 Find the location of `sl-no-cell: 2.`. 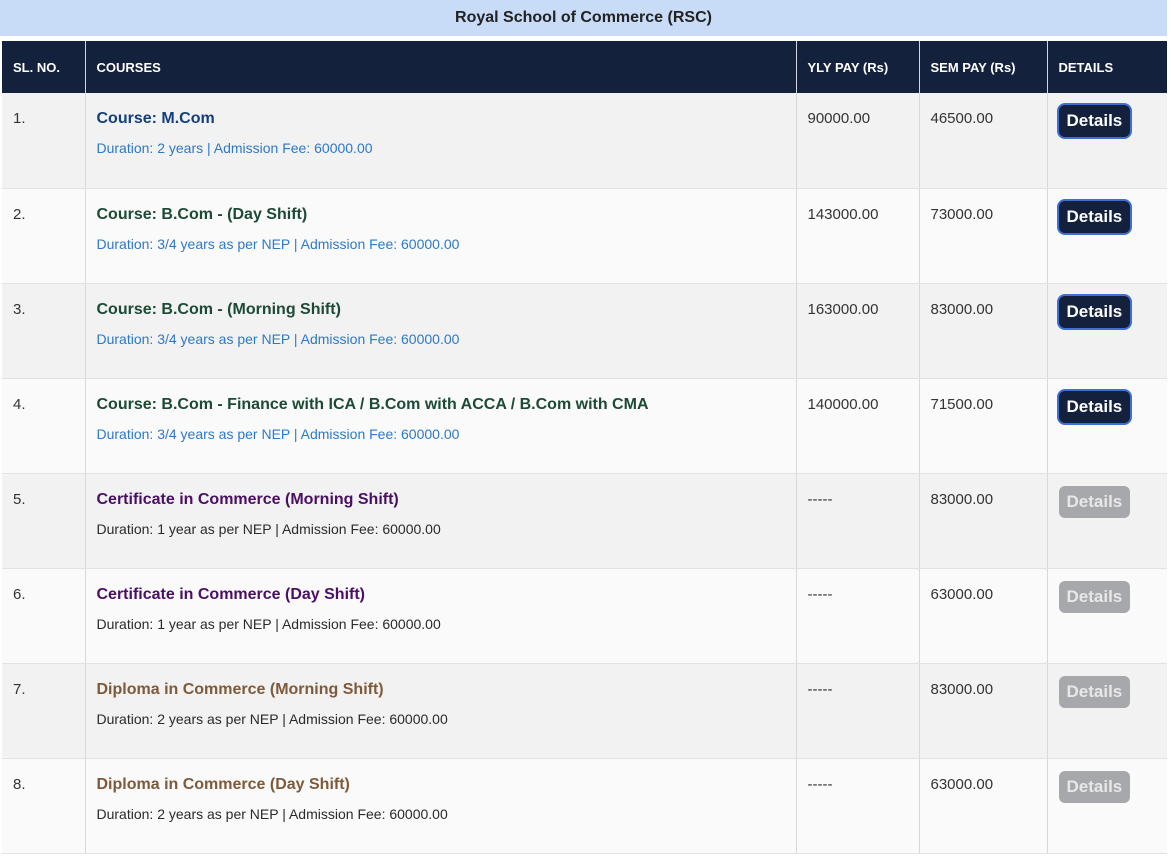

sl-no-cell: 2. is located at coordinates (44, 236).